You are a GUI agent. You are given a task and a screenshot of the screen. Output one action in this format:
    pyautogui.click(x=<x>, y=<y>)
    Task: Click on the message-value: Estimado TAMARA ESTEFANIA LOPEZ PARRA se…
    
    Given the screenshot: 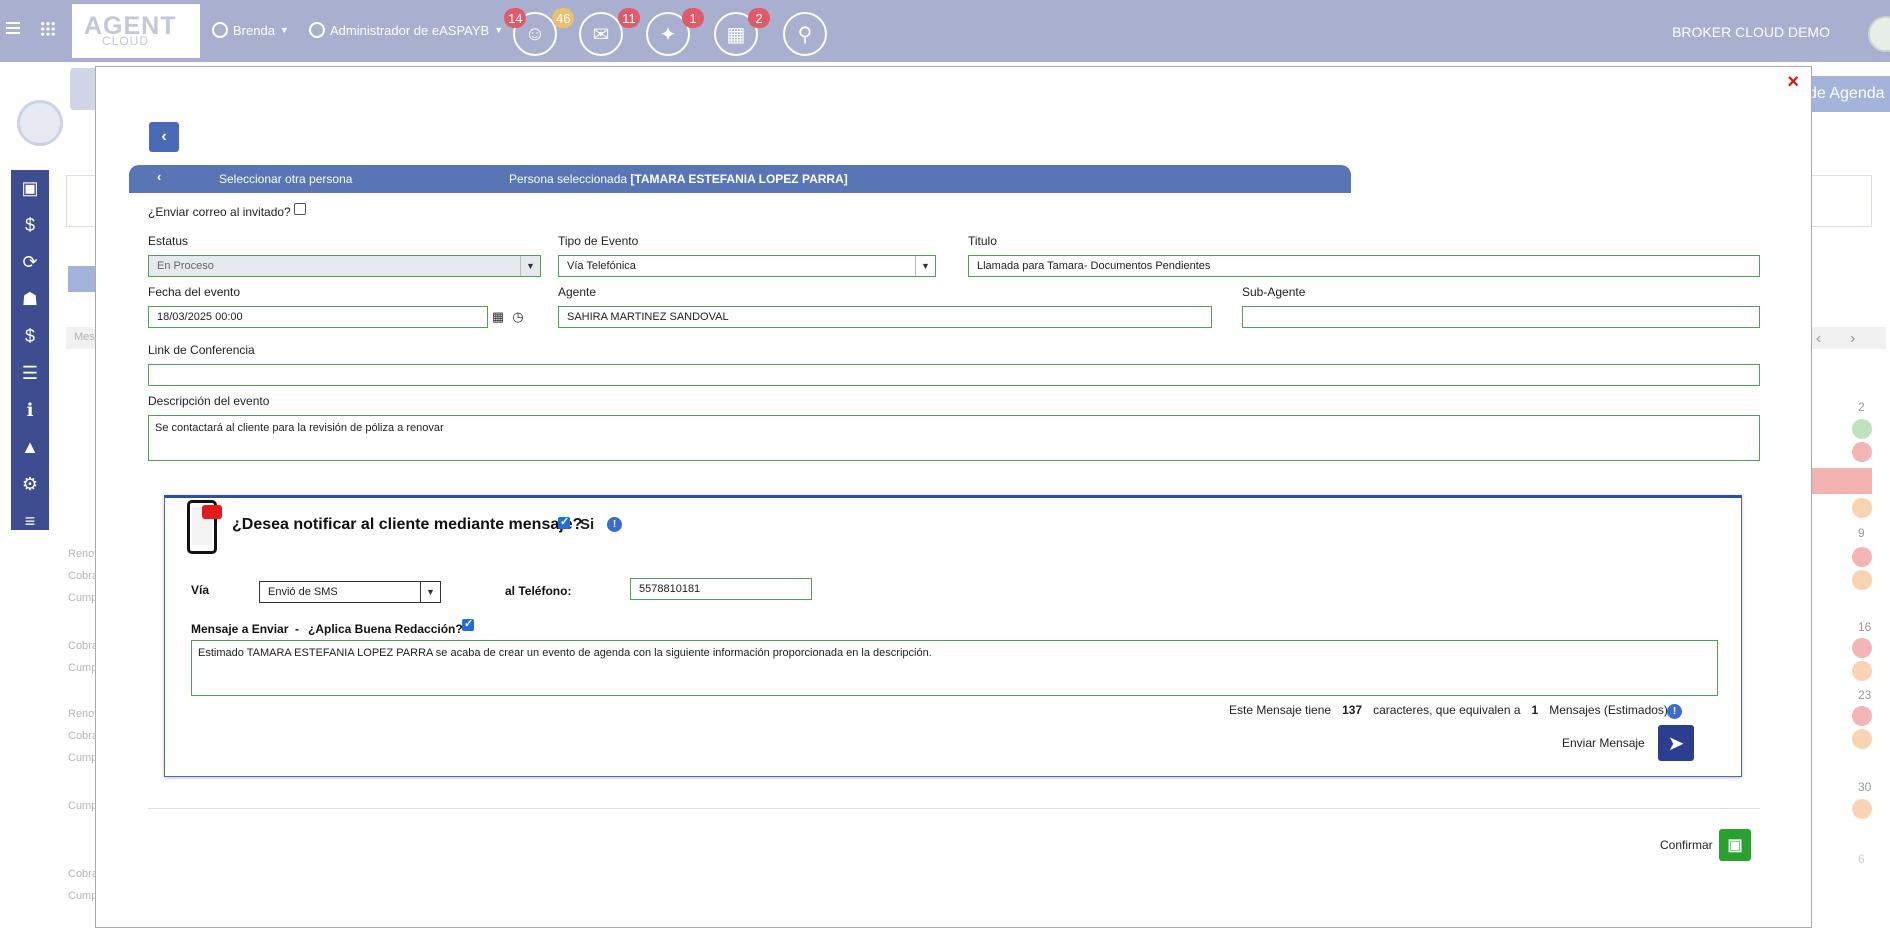 What is the action you would take?
    pyautogui.click(x=565, y=653)
    